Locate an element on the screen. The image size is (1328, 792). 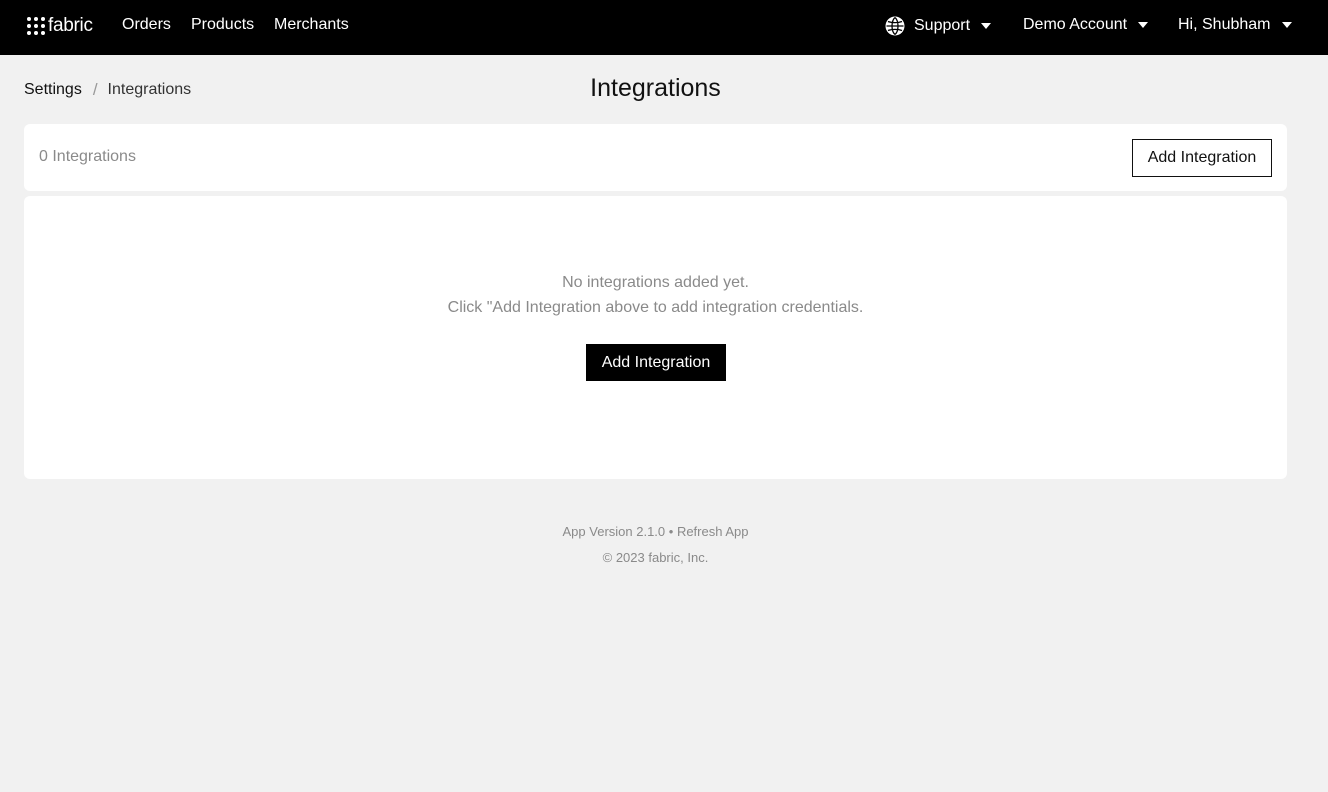
account-menu: Demo Account is located at coordinates (1086, 25).